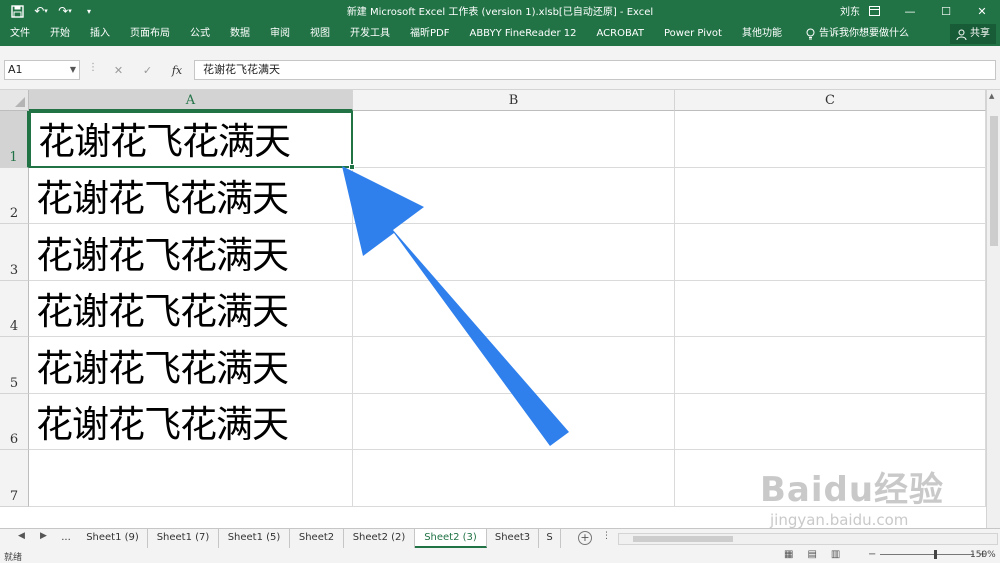 This screenshot has height=563, width=1000. What do you see at coordinates (254, 538) in the screenshot?
I see `sheet-tab: Sheet1 (5)` at bounding box center [254, 538].